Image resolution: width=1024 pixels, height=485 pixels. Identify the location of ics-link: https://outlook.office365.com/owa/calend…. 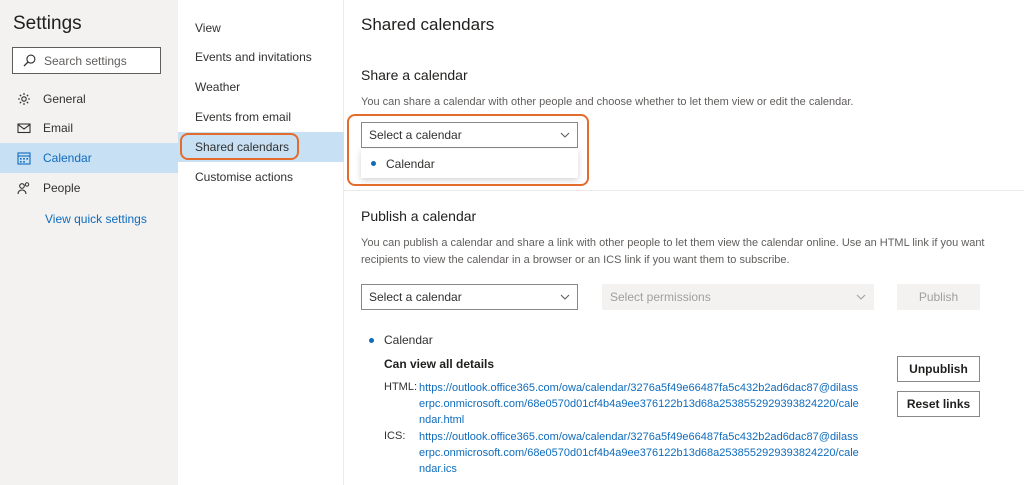
(639, 453).